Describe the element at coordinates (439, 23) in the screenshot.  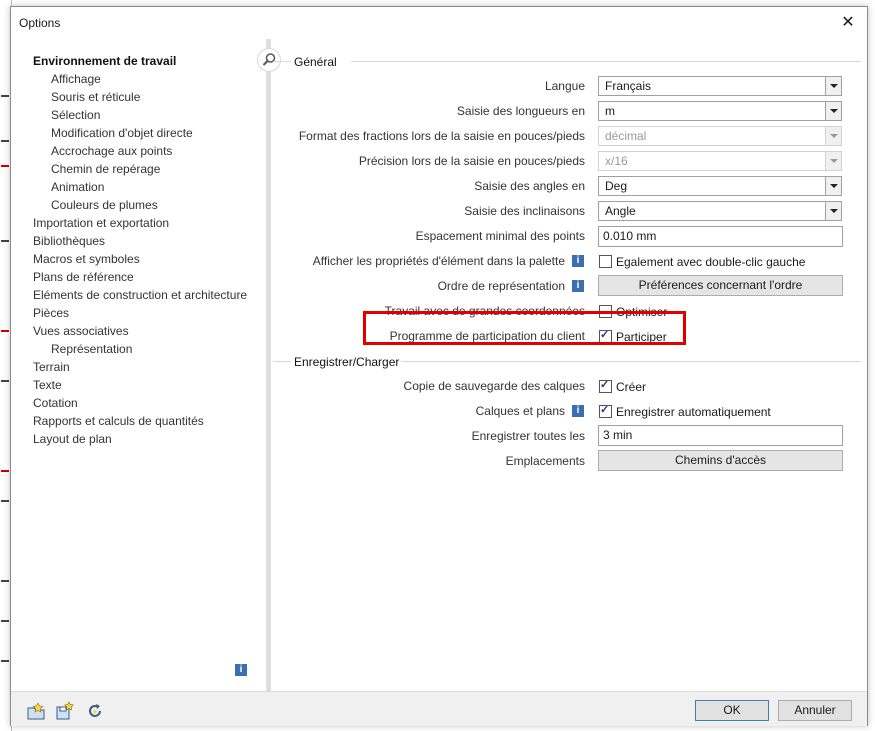
I see `title-bar: Options ✕` at that location.